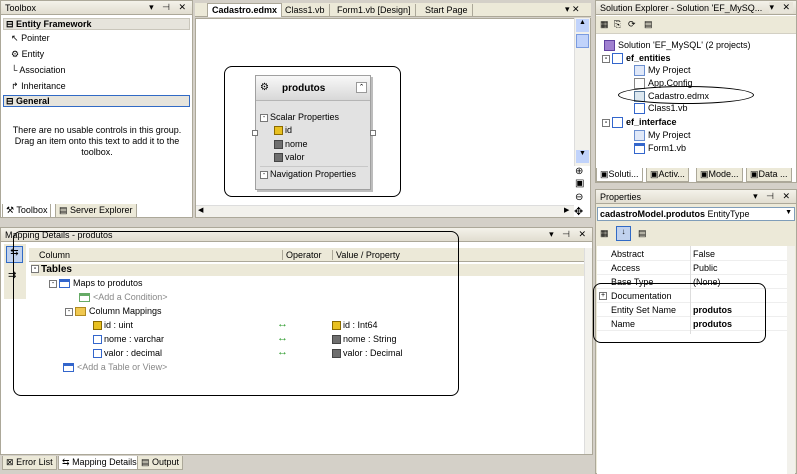 The height and width of the screenshot is (474, 797). Describe the element at coordinates (623, 233) in the screenshot. I see `alphabetical-icon: ↓` at that location.